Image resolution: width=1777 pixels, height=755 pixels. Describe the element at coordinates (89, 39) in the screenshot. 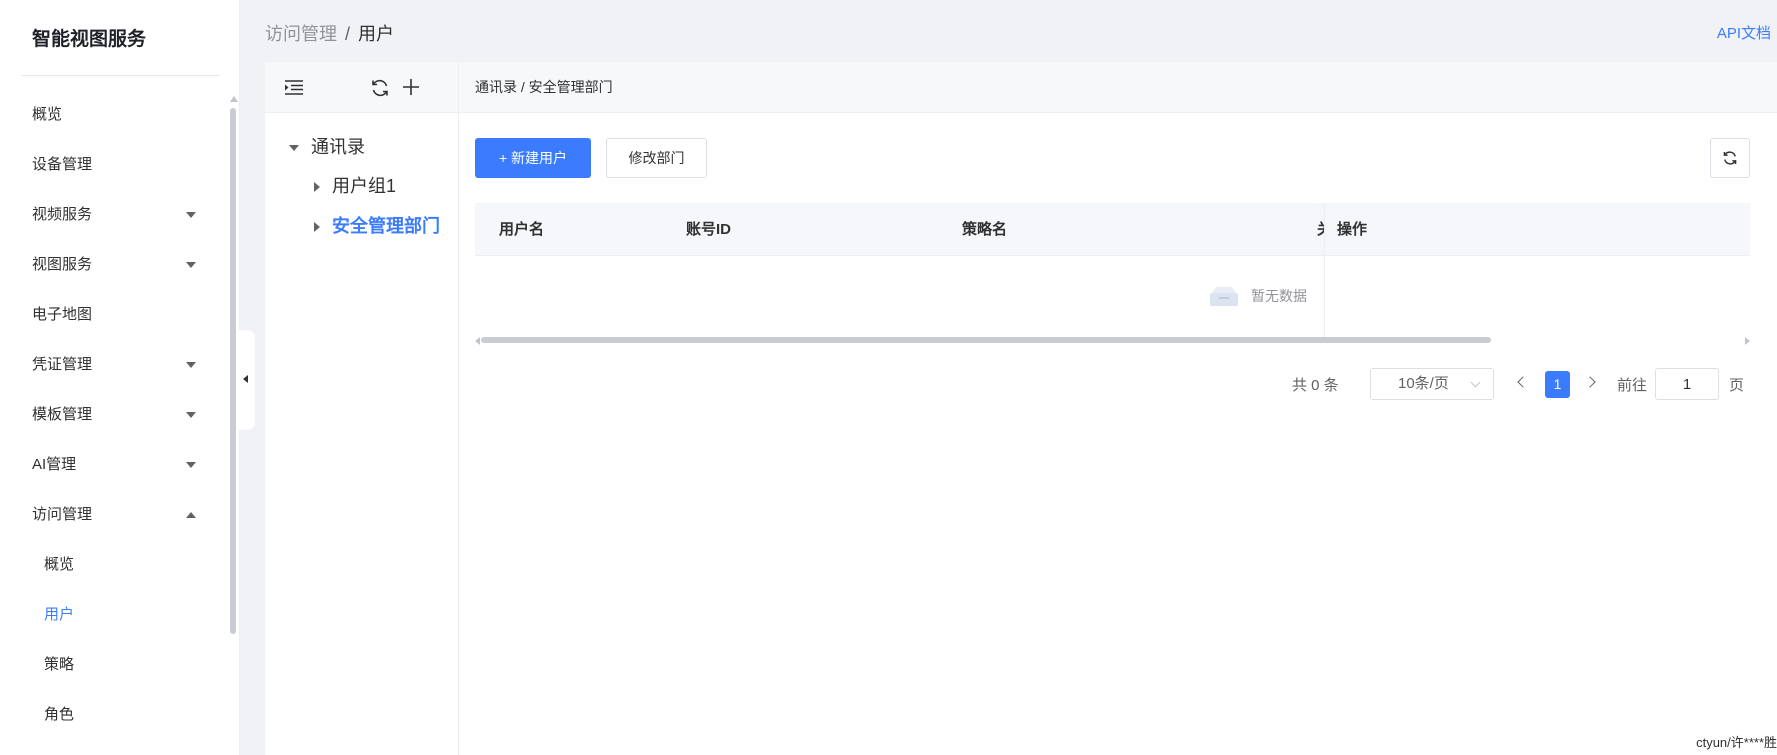

I see `app-title: 智能视图服务` at that location.